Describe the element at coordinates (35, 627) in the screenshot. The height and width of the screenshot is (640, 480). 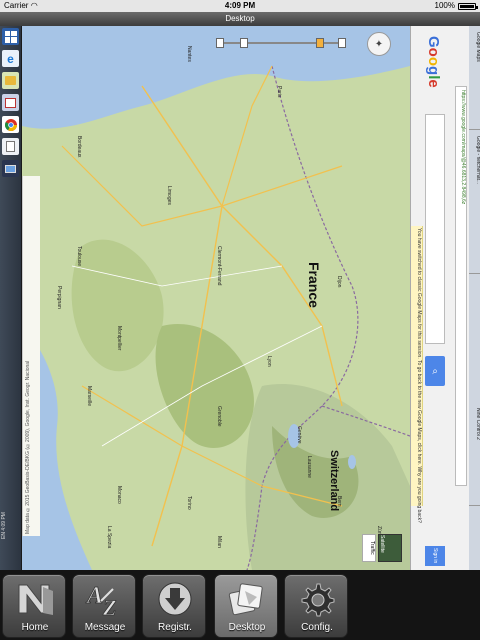
I see `tab-home-label: Home` at that location.